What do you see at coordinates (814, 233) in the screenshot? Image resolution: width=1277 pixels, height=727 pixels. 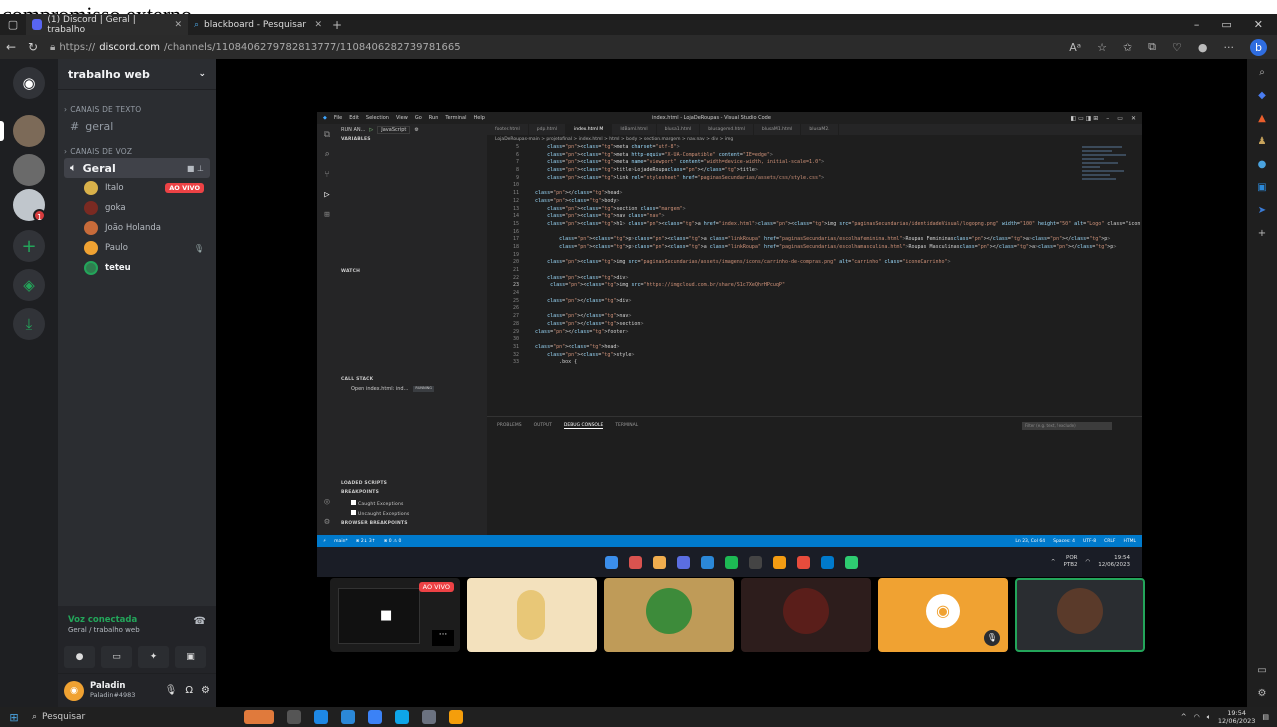 I see `code-line: 16` at bounding box center [814, 233].